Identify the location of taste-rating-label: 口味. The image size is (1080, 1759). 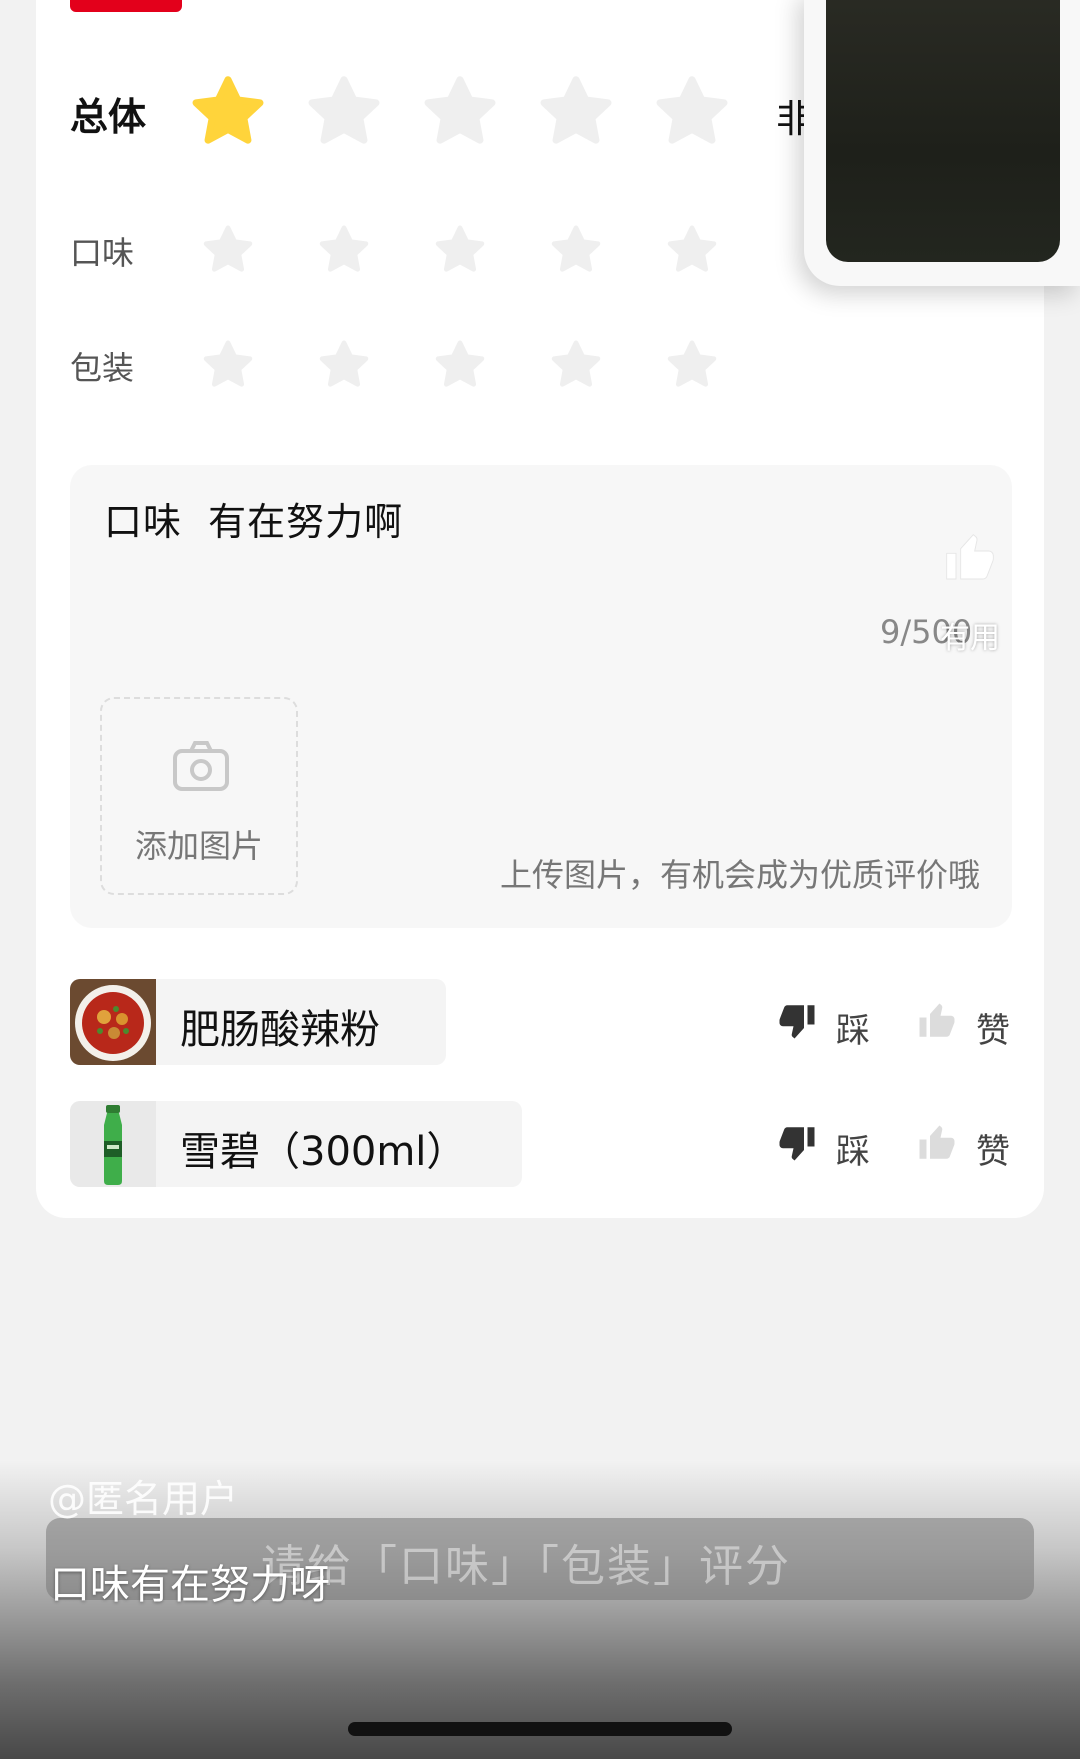
(102, 253).